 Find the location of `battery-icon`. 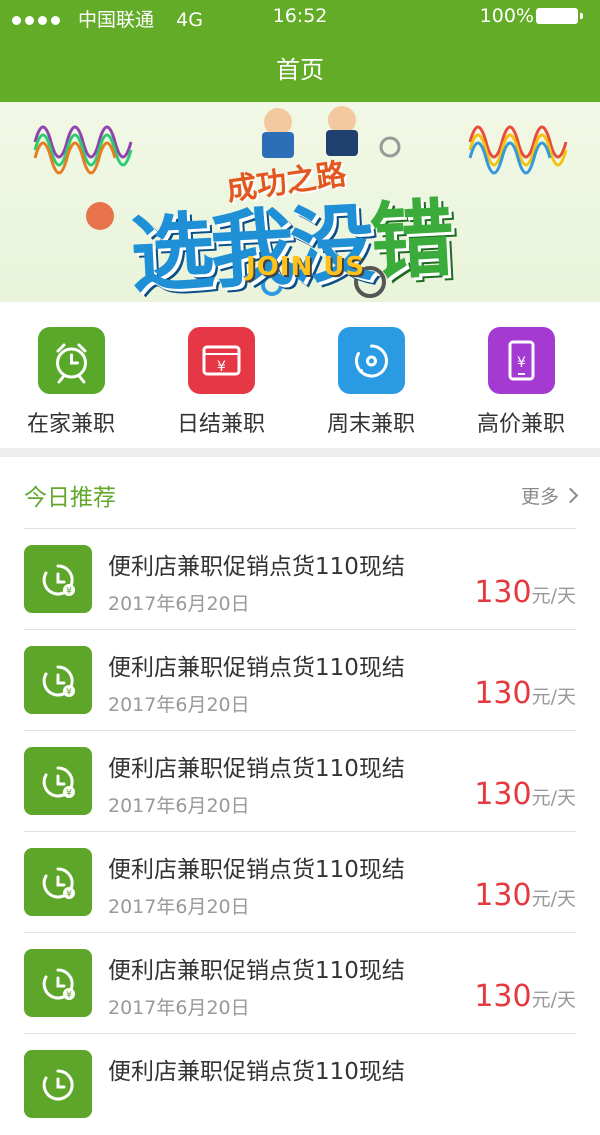

battery-icon is located at coordinates (559, 16).